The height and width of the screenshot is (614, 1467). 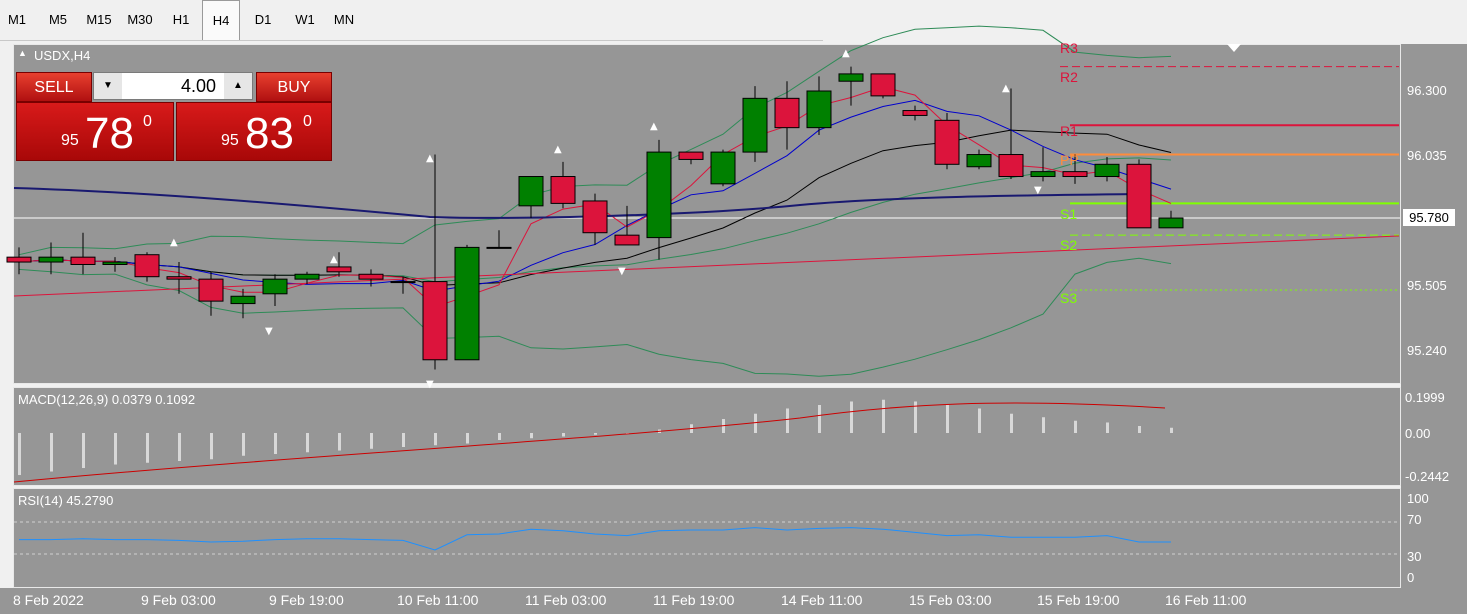 I want to click on chart-expand-icon: ▲, so click(x=22, y=53).